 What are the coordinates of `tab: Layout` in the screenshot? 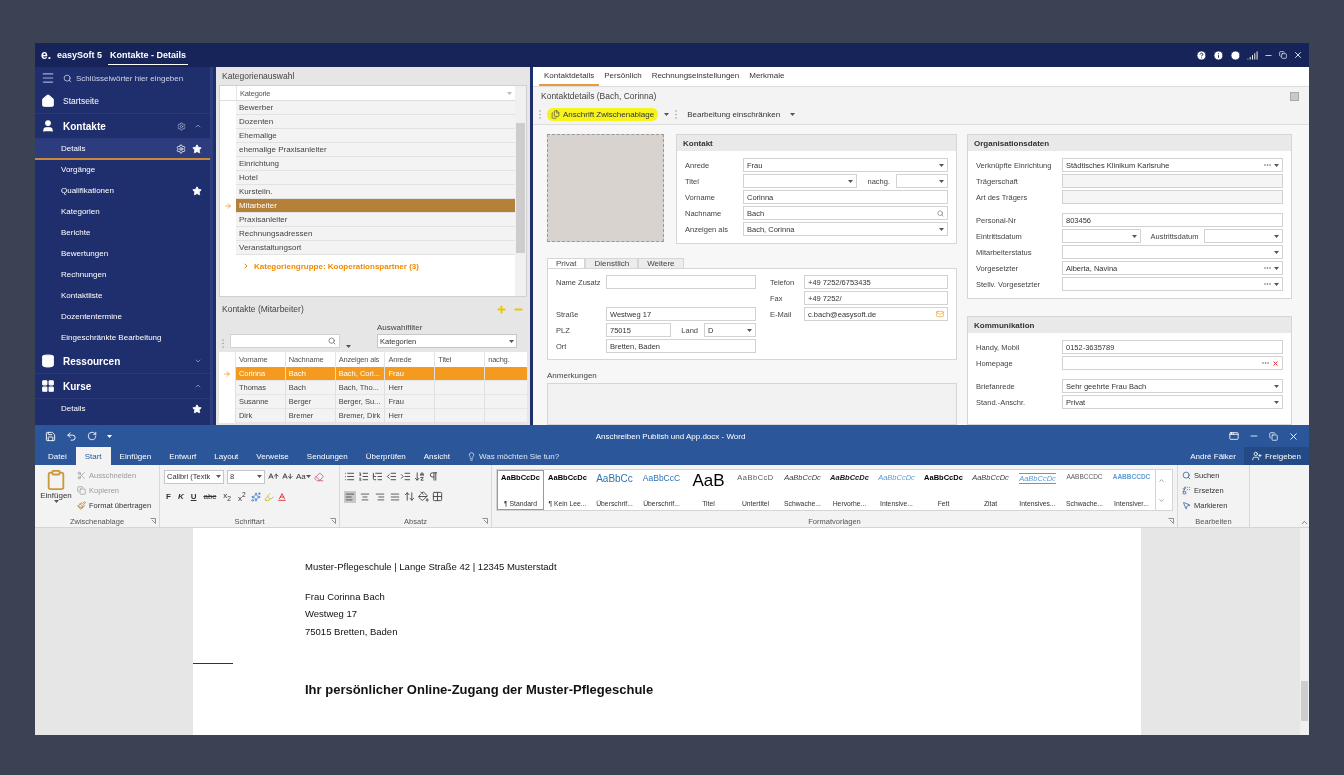 It's located at (226, 456).